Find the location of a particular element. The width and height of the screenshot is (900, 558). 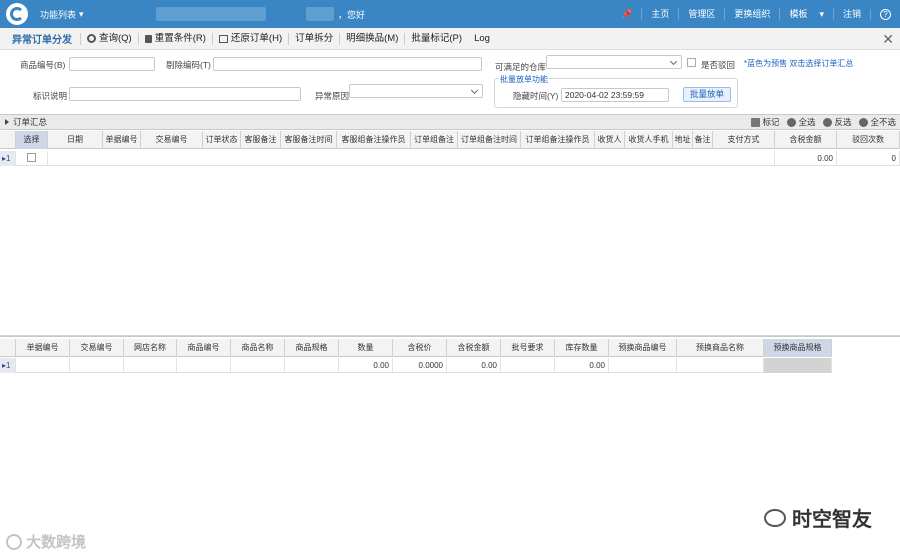

invert-selection-button: 反选 is located at coordinates (837, 122).